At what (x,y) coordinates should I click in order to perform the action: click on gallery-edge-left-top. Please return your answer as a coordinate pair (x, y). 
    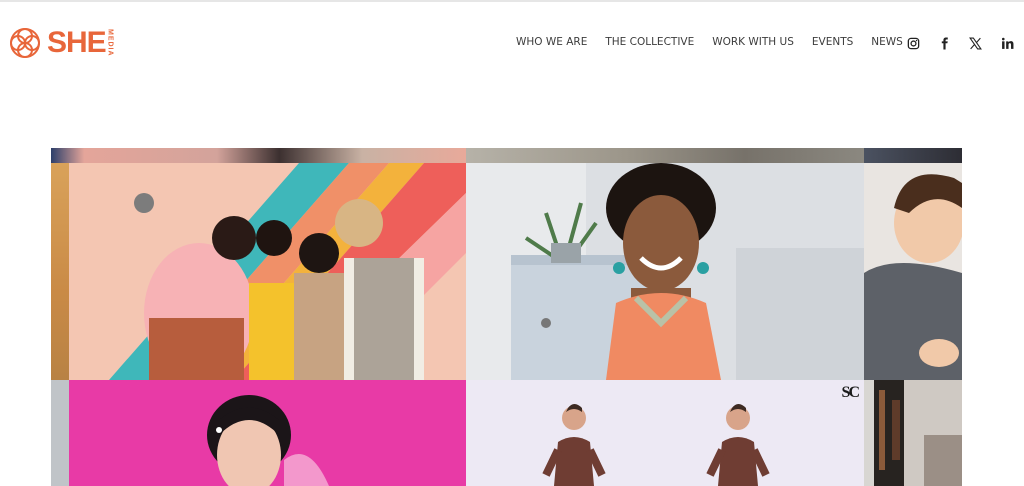
    Looking at the image, I should click on (60, 271).